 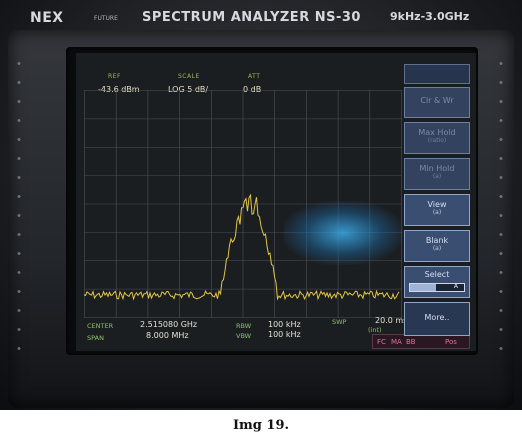 I want to click on swp-sub: (int), so click(x=375, y=330).